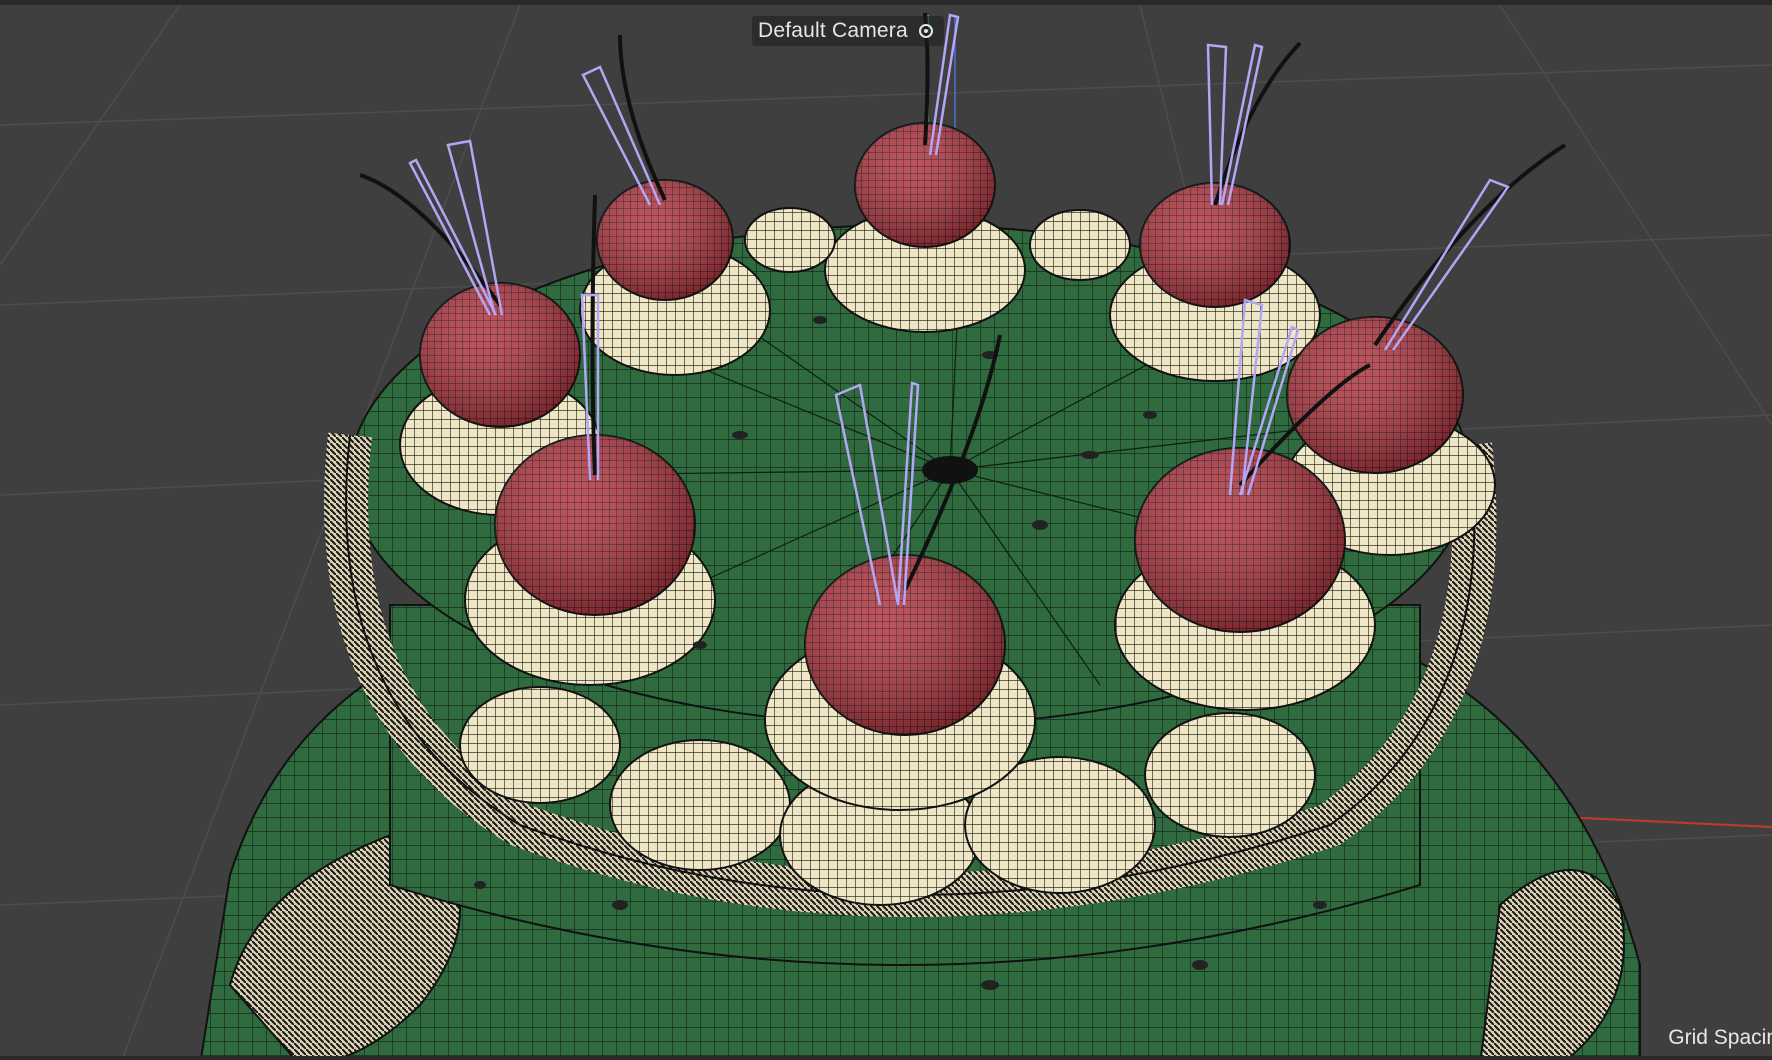 Image resolution: width=1772 pixels, height=1060 pixels. What do you see at coordinates (886, 1058) in the screenshot?
I see `viewport-bottom-border` at bounding box center [886, 1058].